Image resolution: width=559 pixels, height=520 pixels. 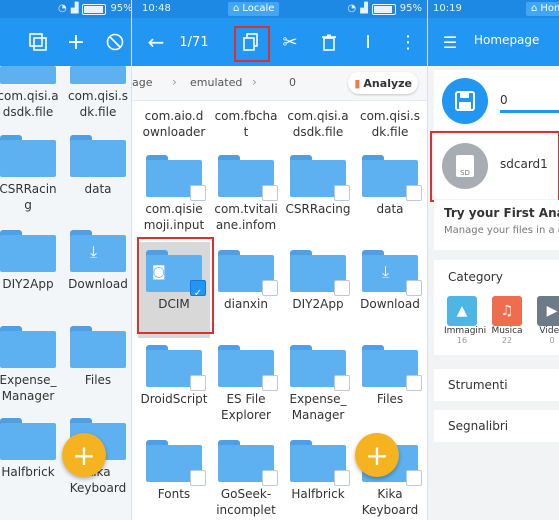 What do you see at coordinates (292, 82) in the screenshot?
I see `breadcrumb-item: 0` at bounding box center [292, 82].